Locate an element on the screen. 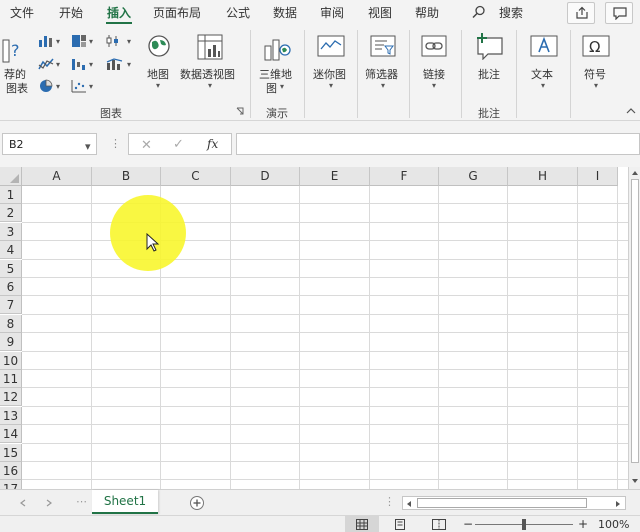  filter-icon is located at coordinates (383, 46).